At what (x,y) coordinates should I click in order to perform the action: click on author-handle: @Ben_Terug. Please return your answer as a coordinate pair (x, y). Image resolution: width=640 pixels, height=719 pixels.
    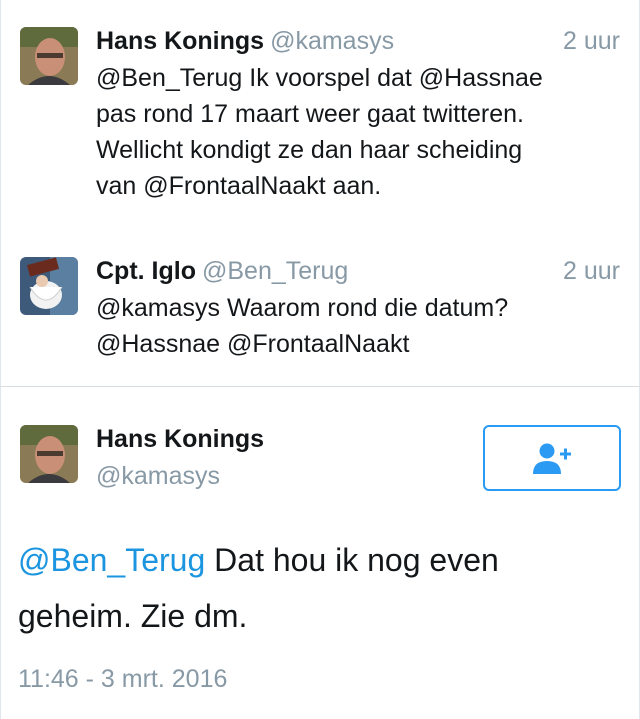
    Looking at the image, I should click on (275, 271).